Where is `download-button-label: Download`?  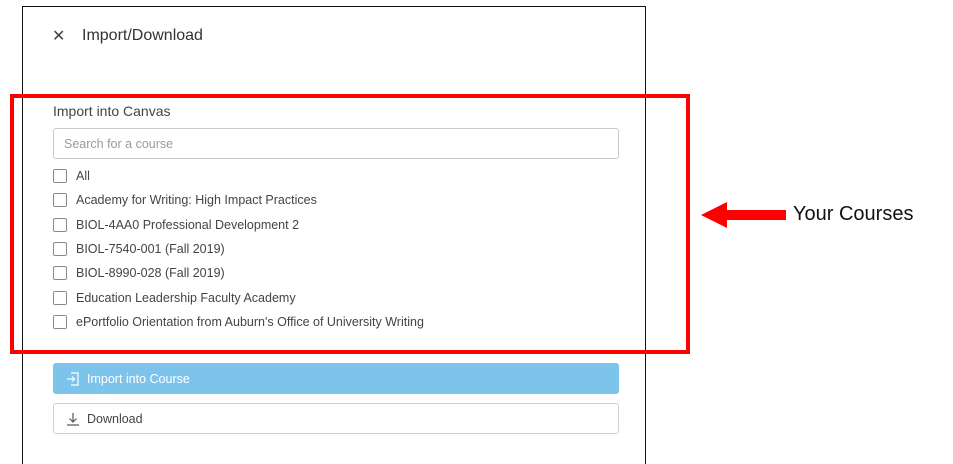 download-button-label: Download is located at coordinates (115, 418).